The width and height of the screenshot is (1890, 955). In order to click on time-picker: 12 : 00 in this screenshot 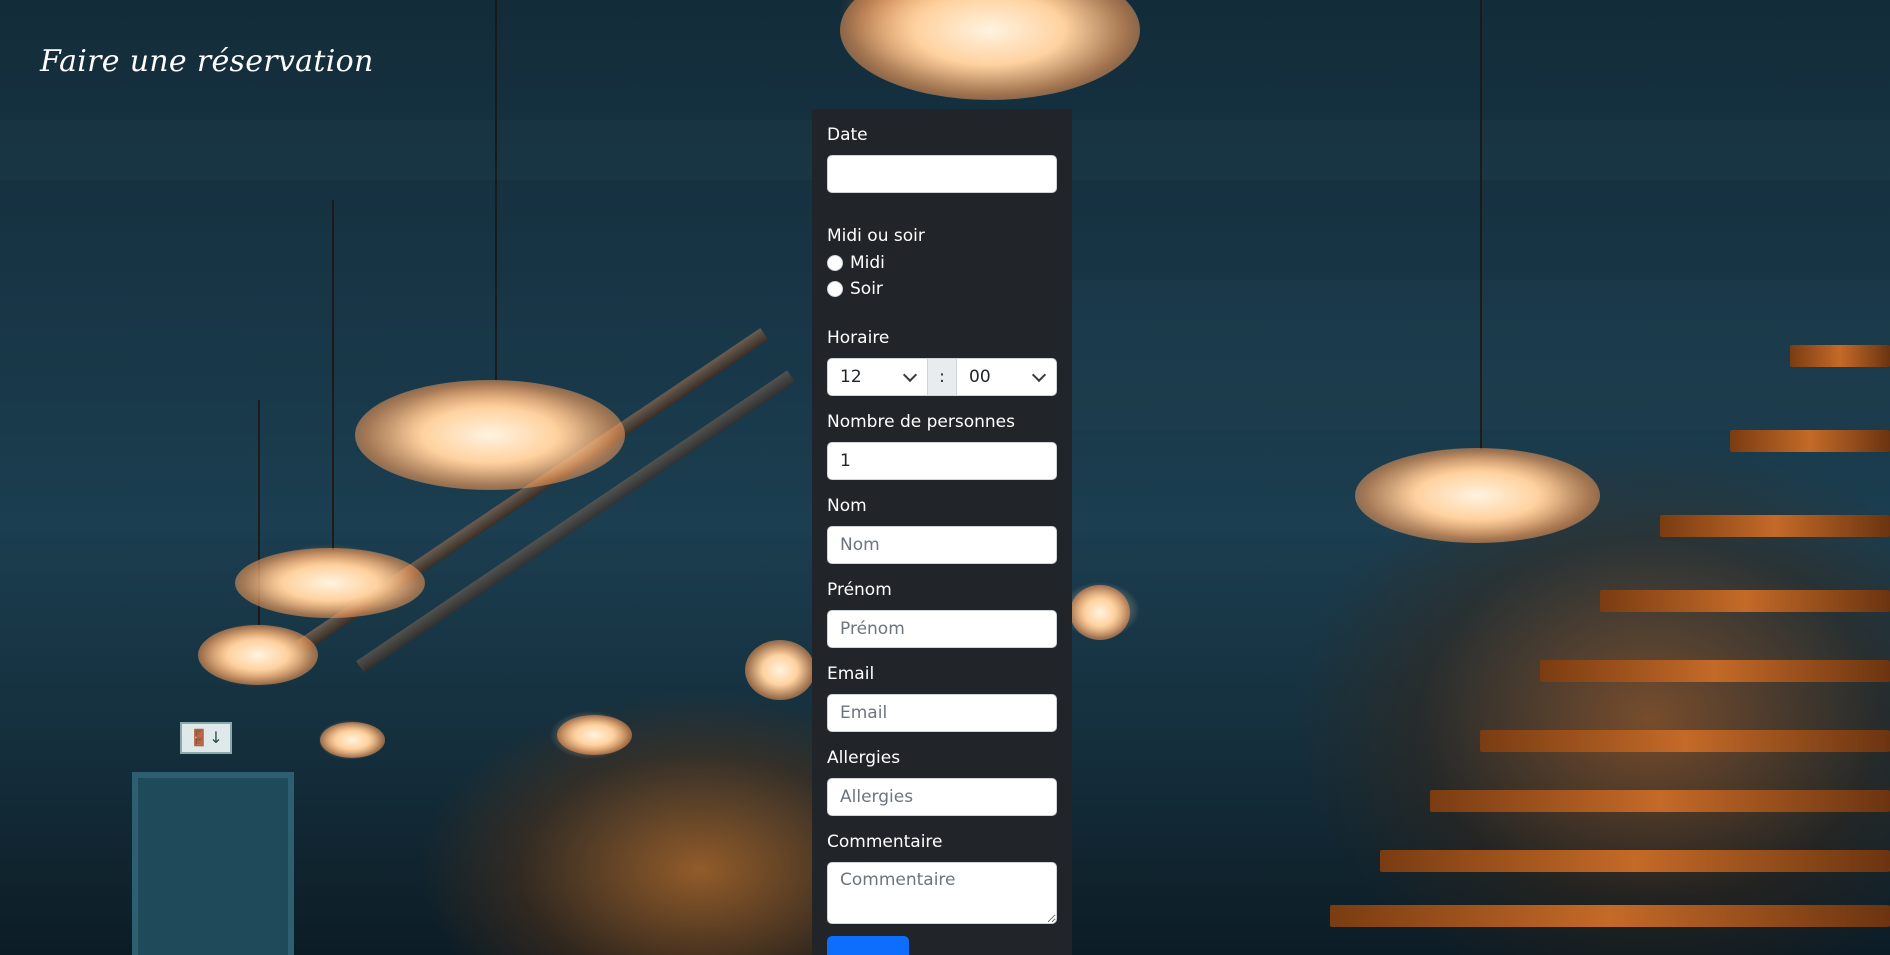, I will do `click(942, 377)`.